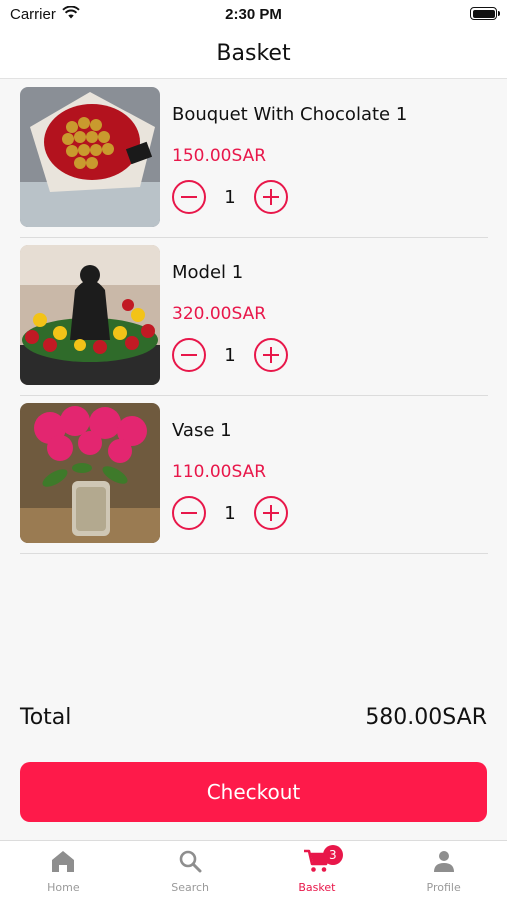 This screenshot has height=900, width=507. I want to click on item-price: 150.00SAR, so click(219, 156).